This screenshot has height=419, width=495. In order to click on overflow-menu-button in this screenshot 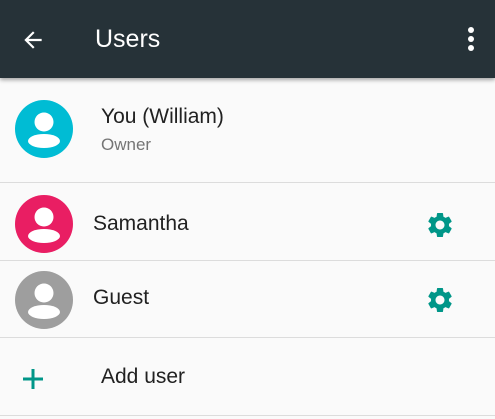, I will do `click(471, 39)`.